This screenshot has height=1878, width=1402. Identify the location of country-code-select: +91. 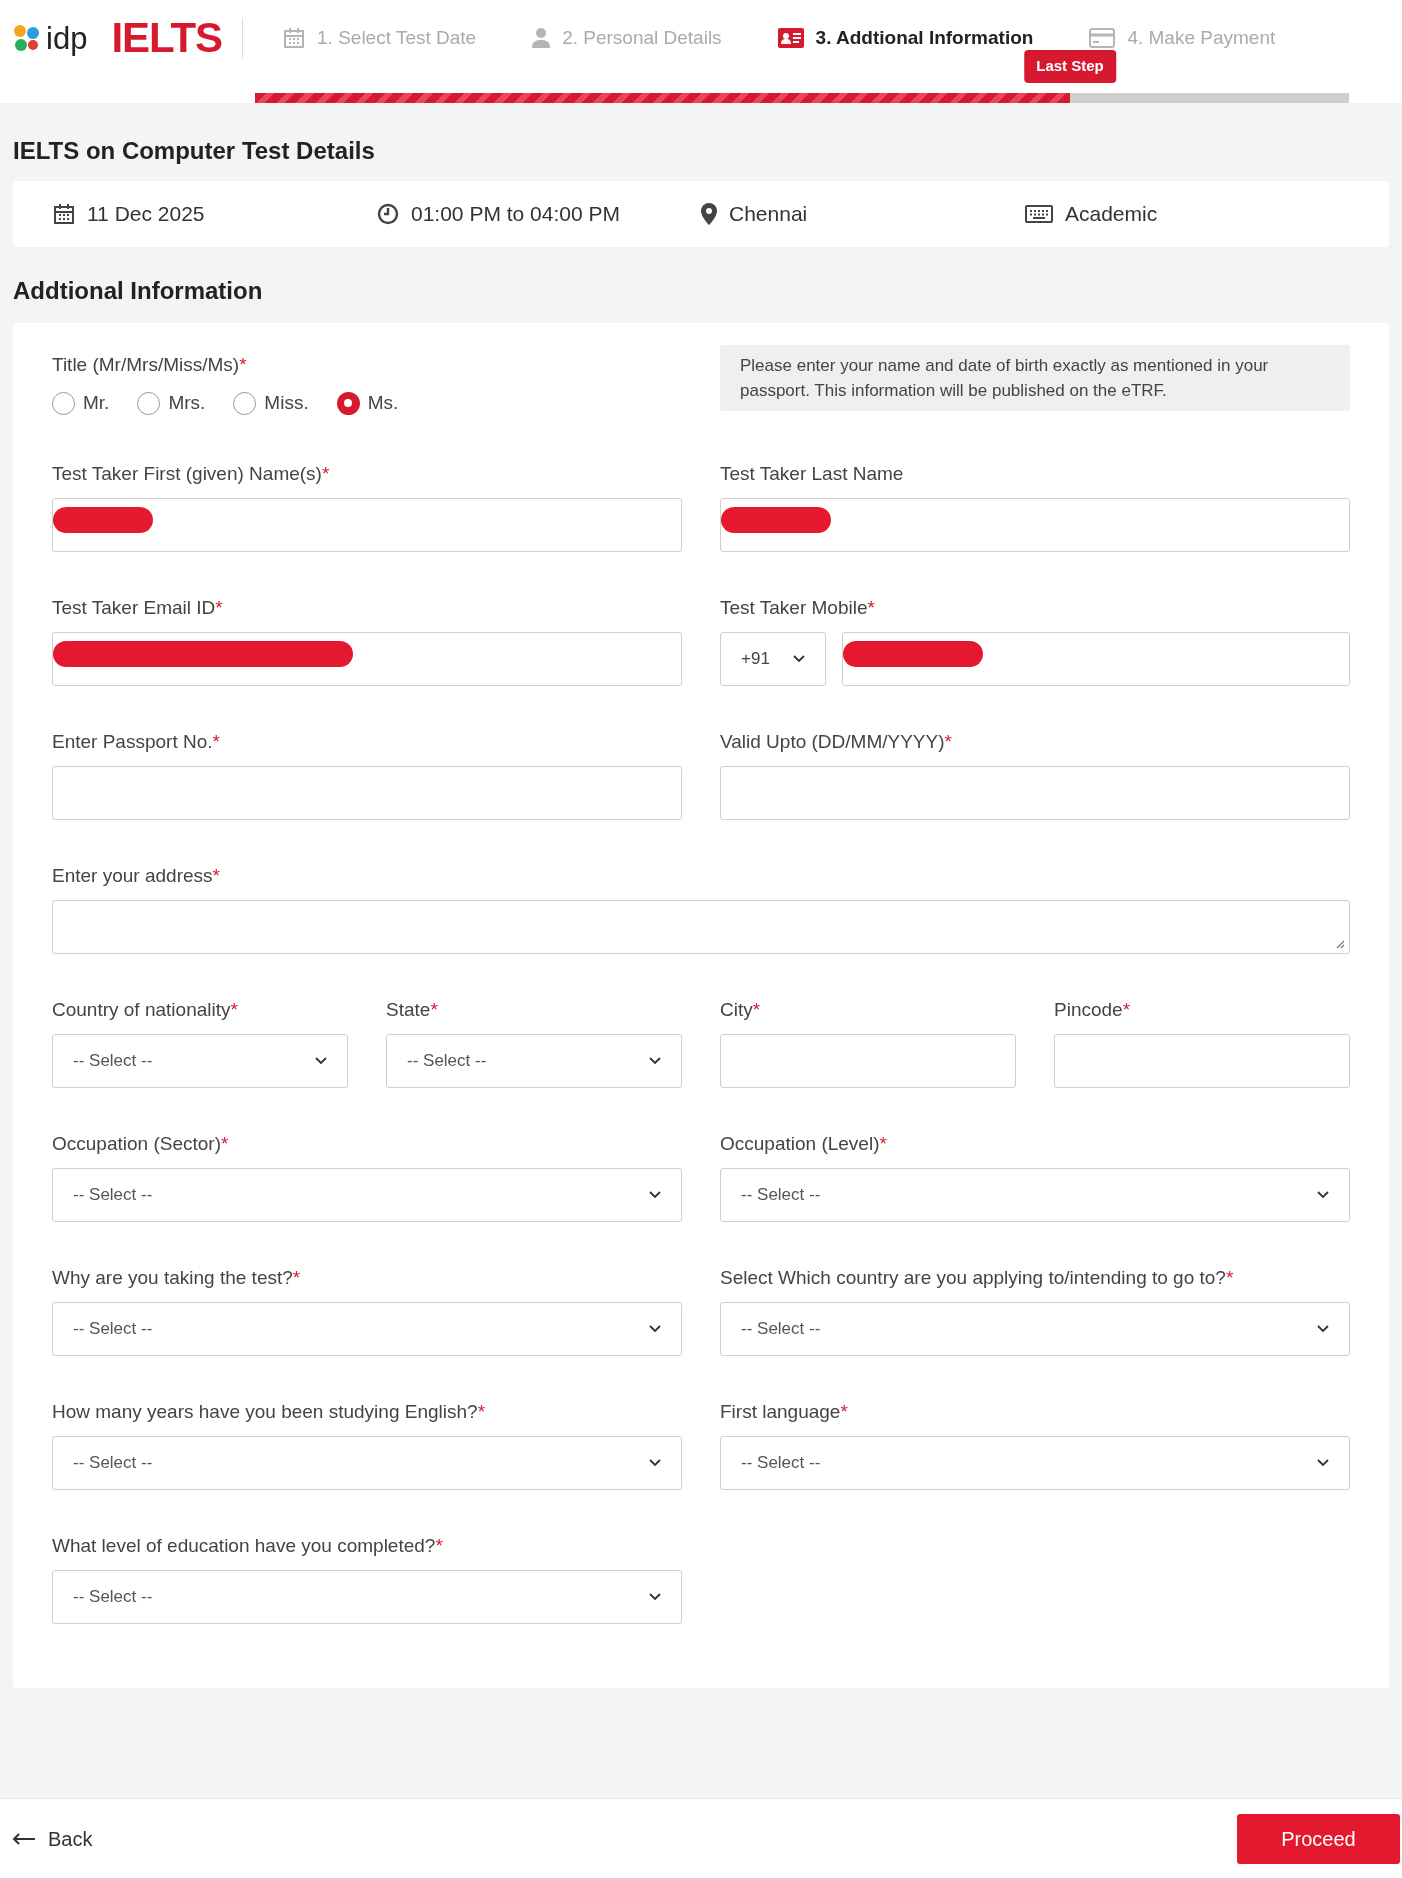
(773, 658).